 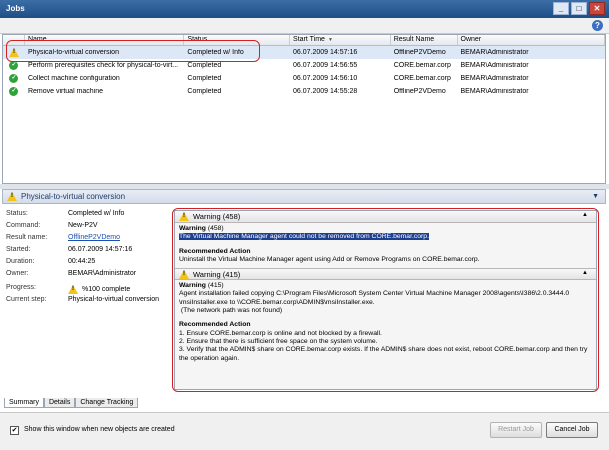 I want to click on cancel-job-button: Cancel Job, so click(x=572, y=430).